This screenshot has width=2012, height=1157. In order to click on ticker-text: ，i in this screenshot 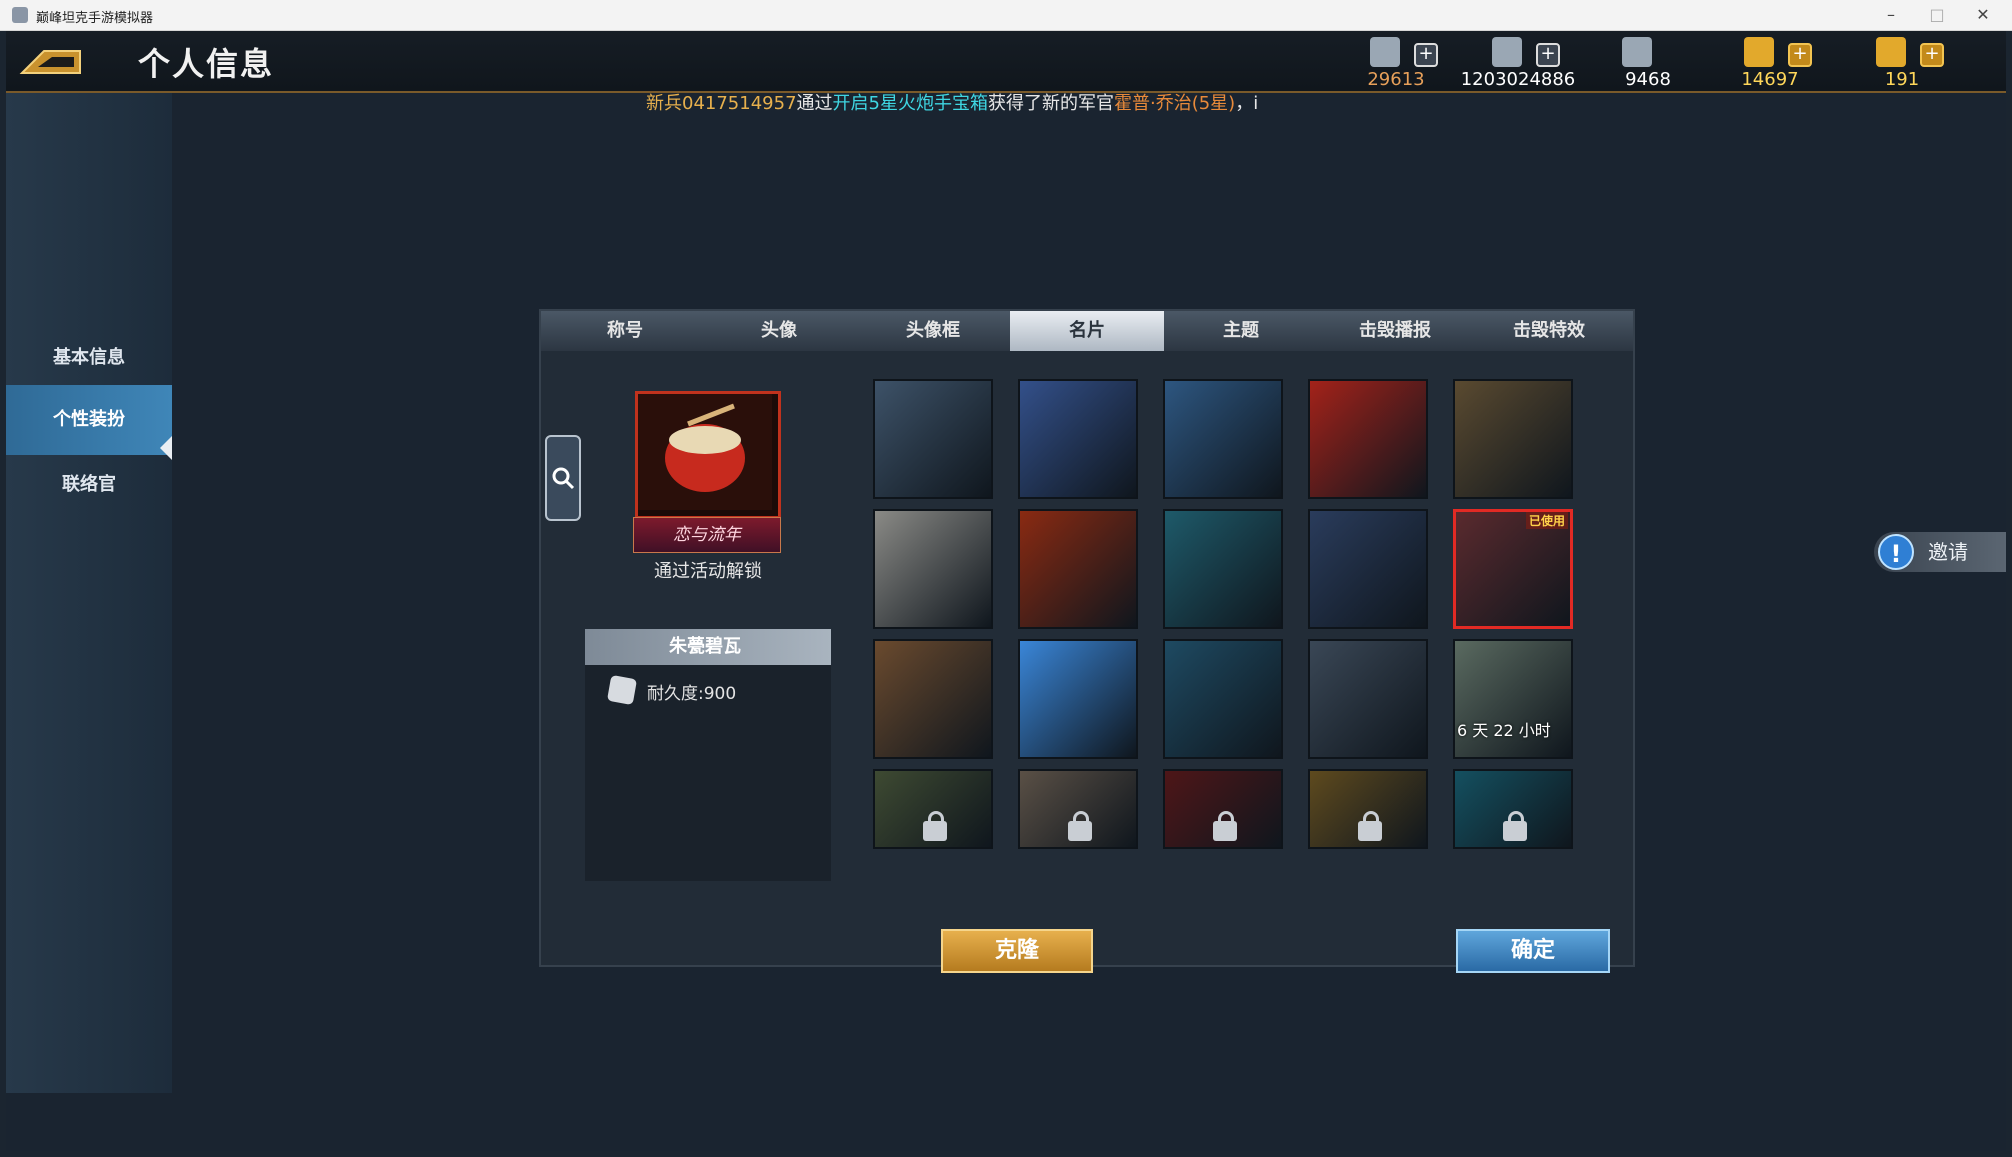, I will do `click(1247, 103)`.